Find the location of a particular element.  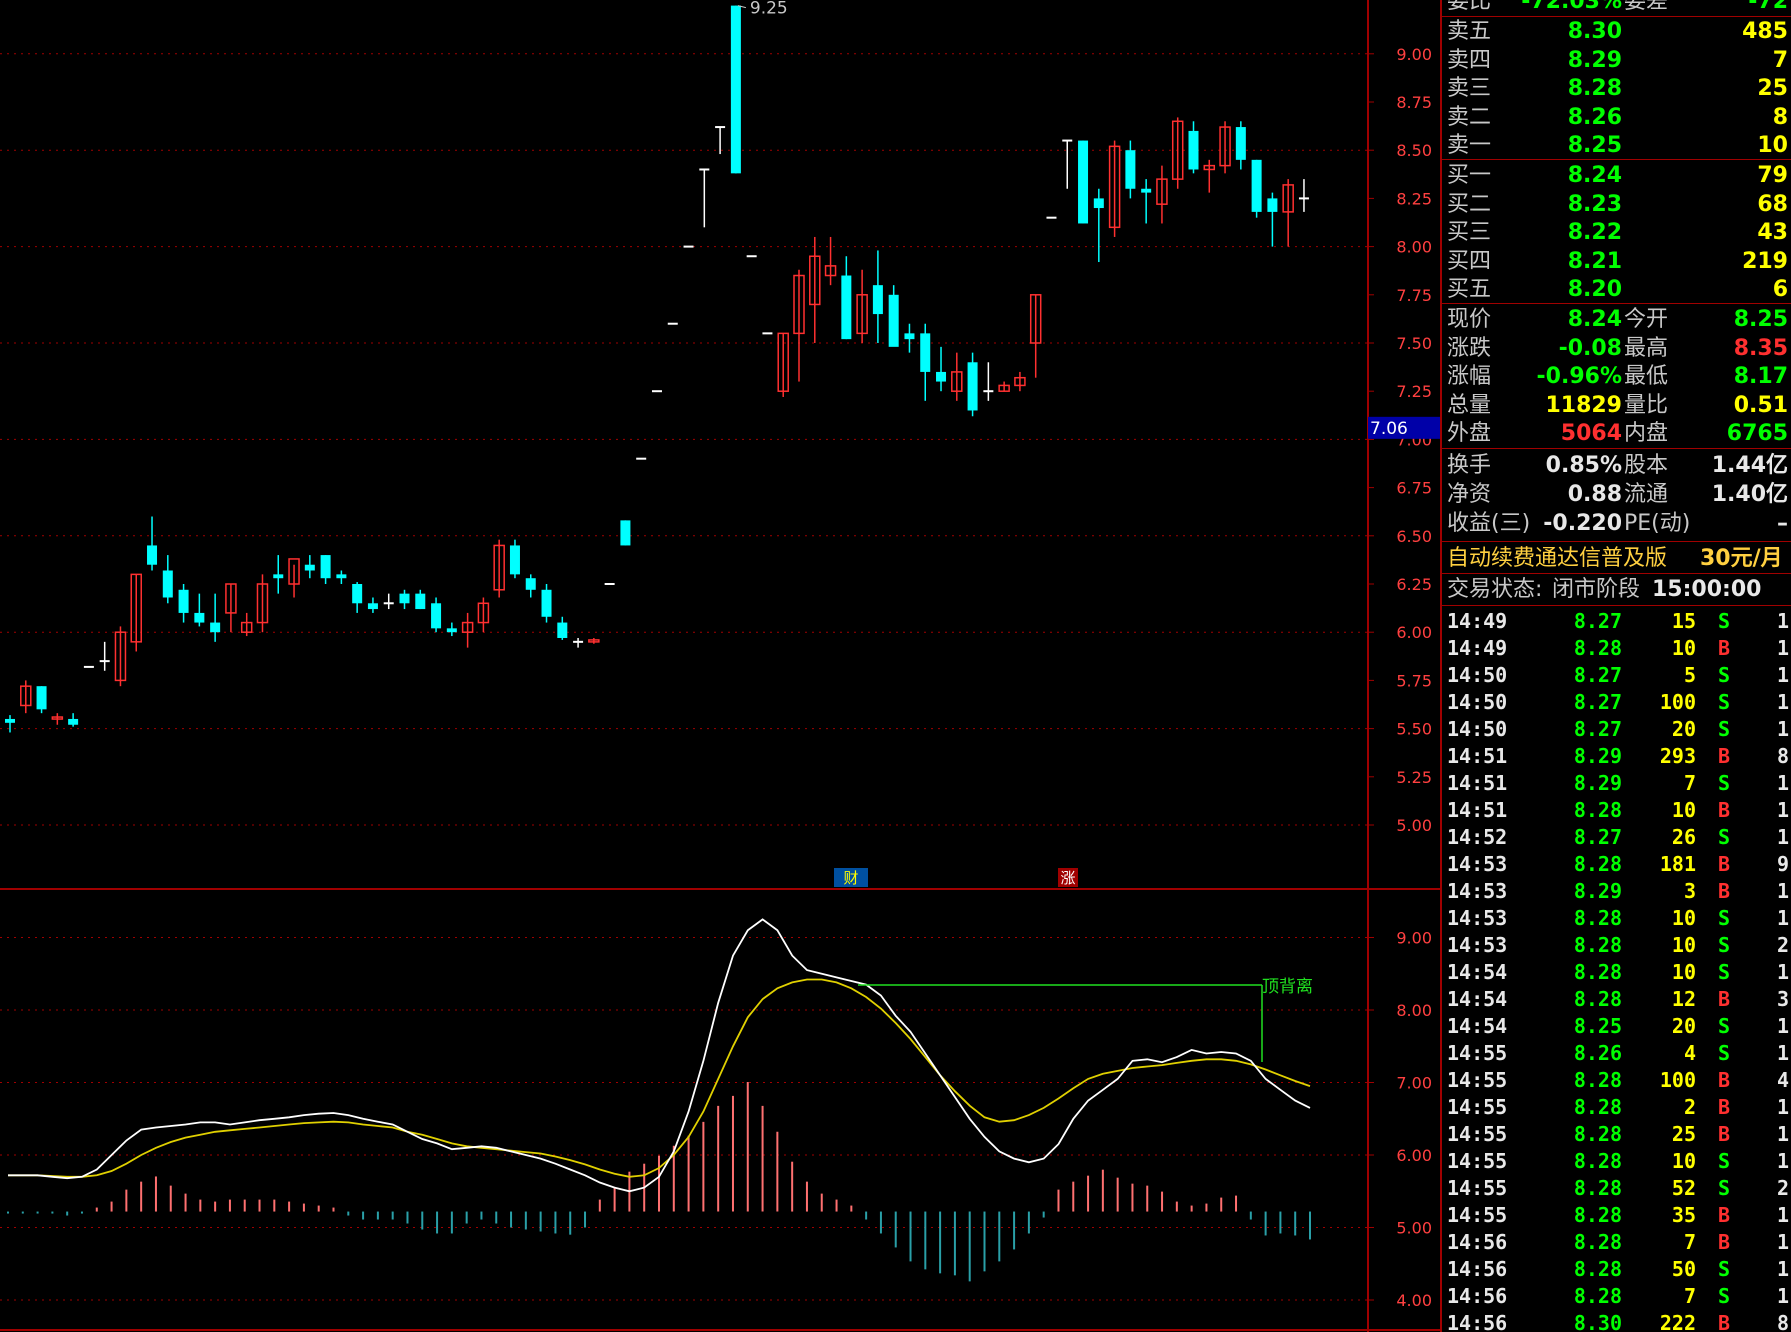

tick-row: 14:50 8.27 20 S 1 is located at coordinates (1616, 729).